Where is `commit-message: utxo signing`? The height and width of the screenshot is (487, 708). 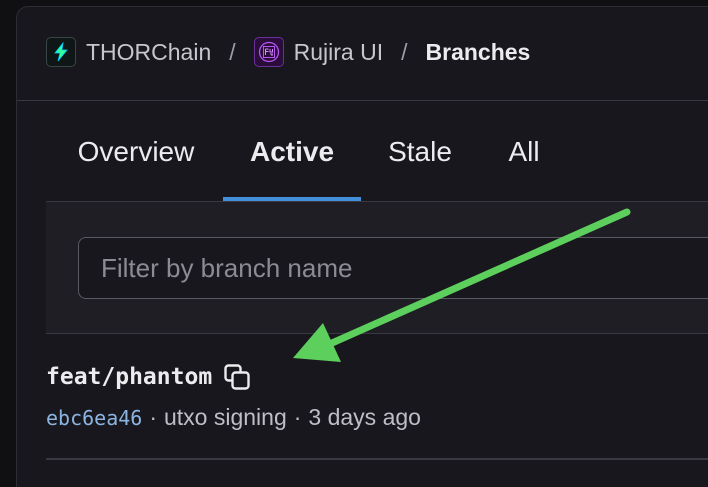
commit-message: utxo signing is located at coordinates (225, 417).